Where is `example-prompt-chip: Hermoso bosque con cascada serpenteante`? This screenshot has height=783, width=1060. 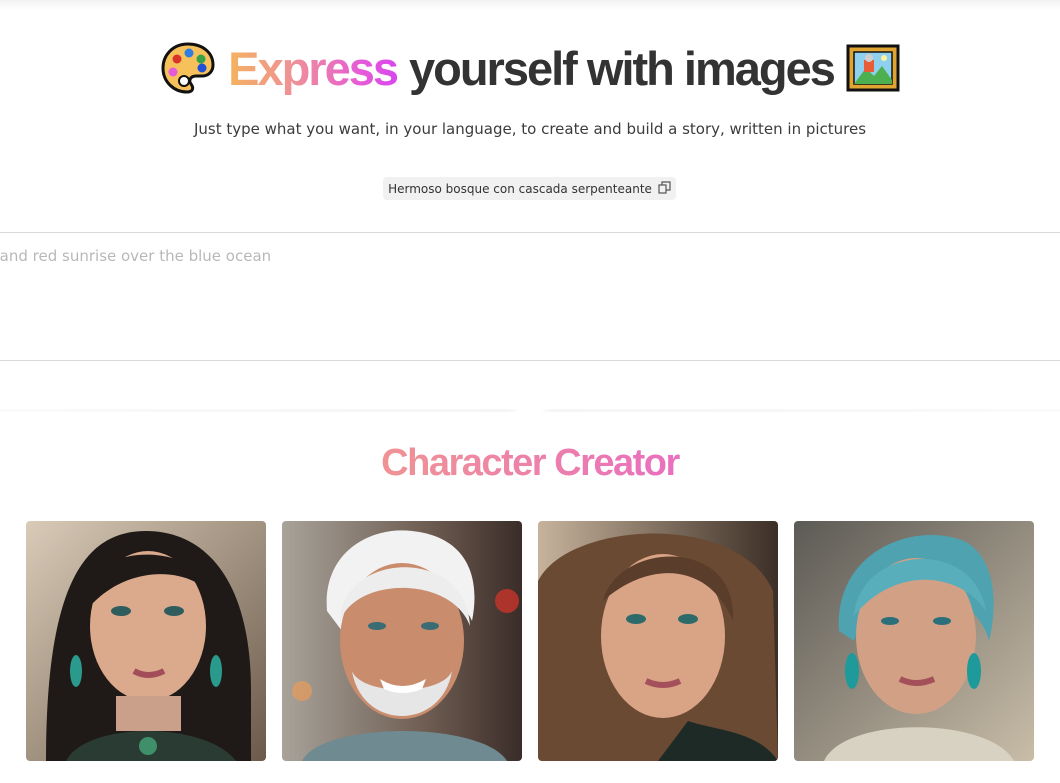
example-prompt-chip: Hermoso bosque con cascada serpenteante is located at coordinates (529, 188).